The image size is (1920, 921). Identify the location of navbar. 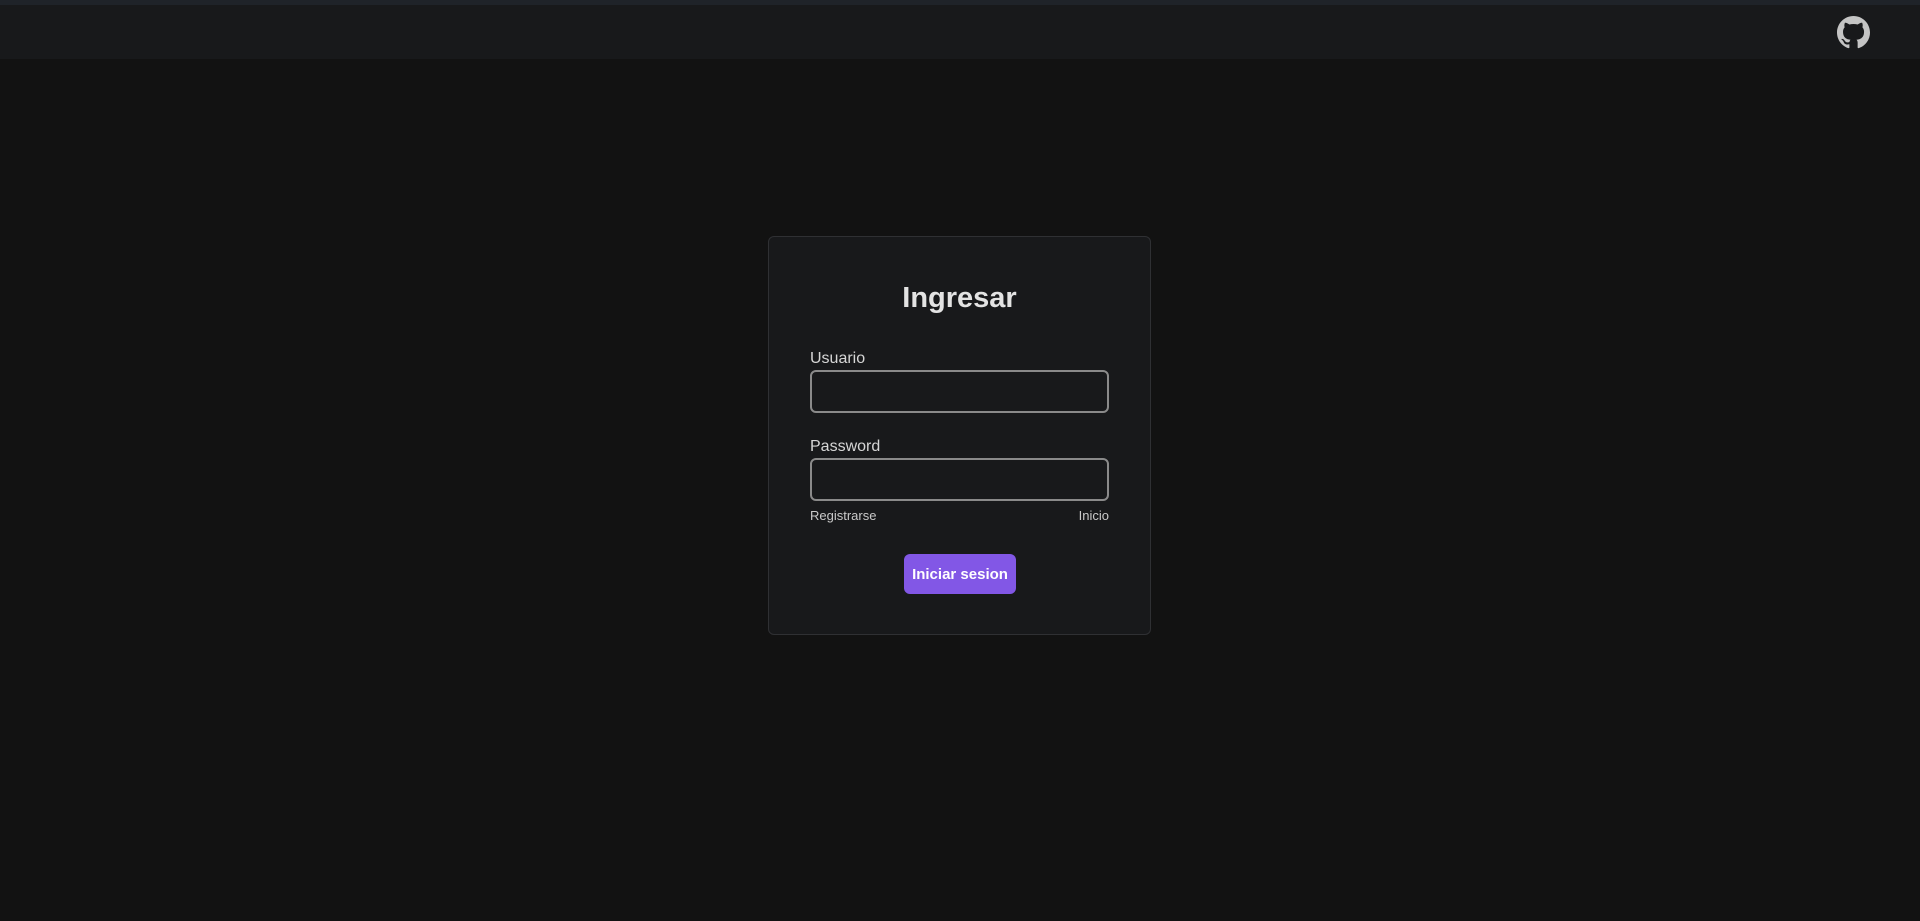
(960, 32).